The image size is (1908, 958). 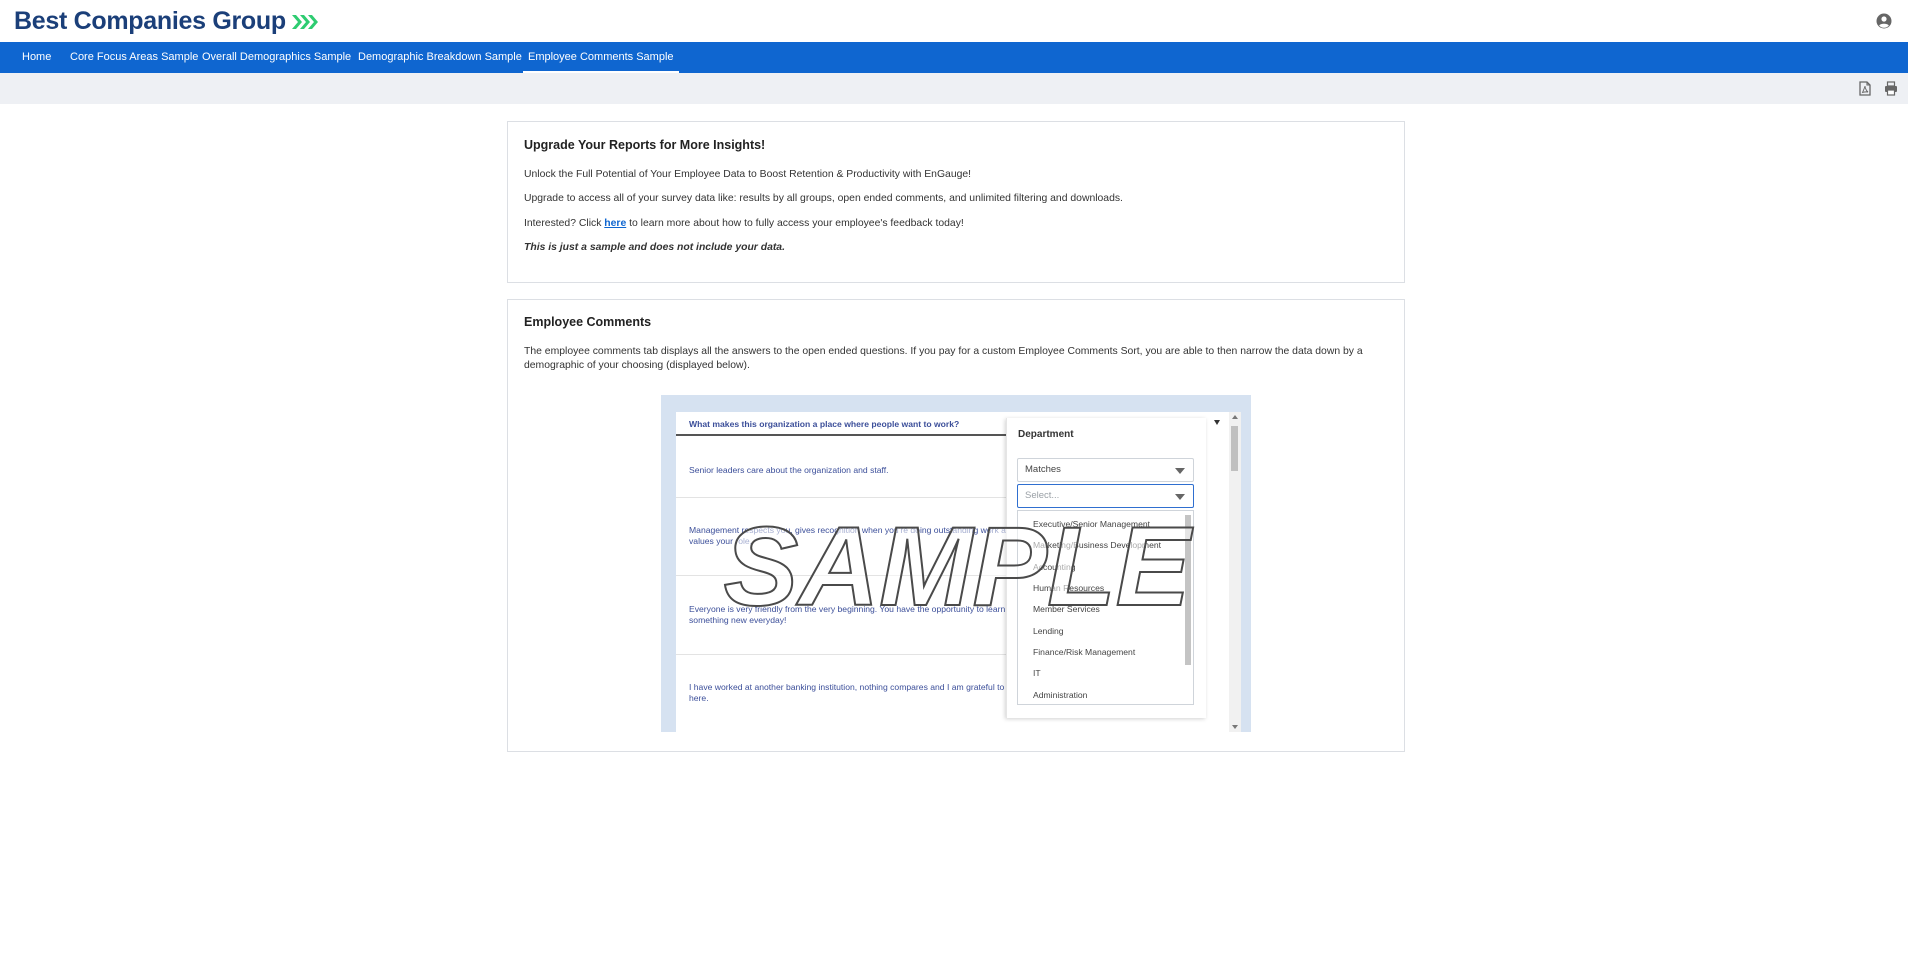 I want to click on upgrade-title: Upgrade Your Reports for More Insights!, so click(x=645, y=145).